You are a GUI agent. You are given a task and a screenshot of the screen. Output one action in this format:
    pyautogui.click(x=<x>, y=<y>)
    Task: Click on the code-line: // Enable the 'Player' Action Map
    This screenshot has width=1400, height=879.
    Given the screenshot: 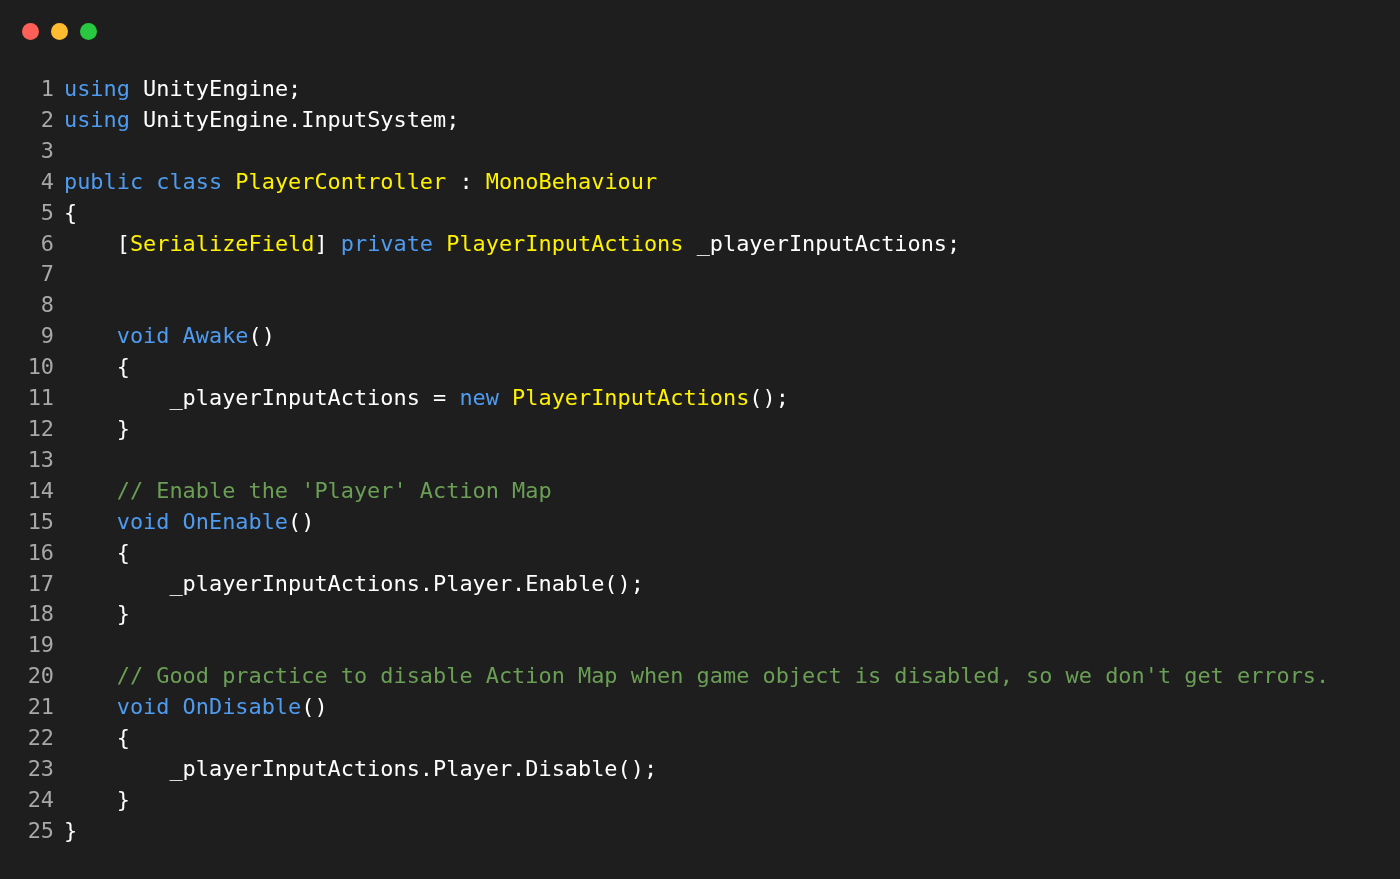 What is the action you would take?
    pyautogui.click(x=333, y=490)
    